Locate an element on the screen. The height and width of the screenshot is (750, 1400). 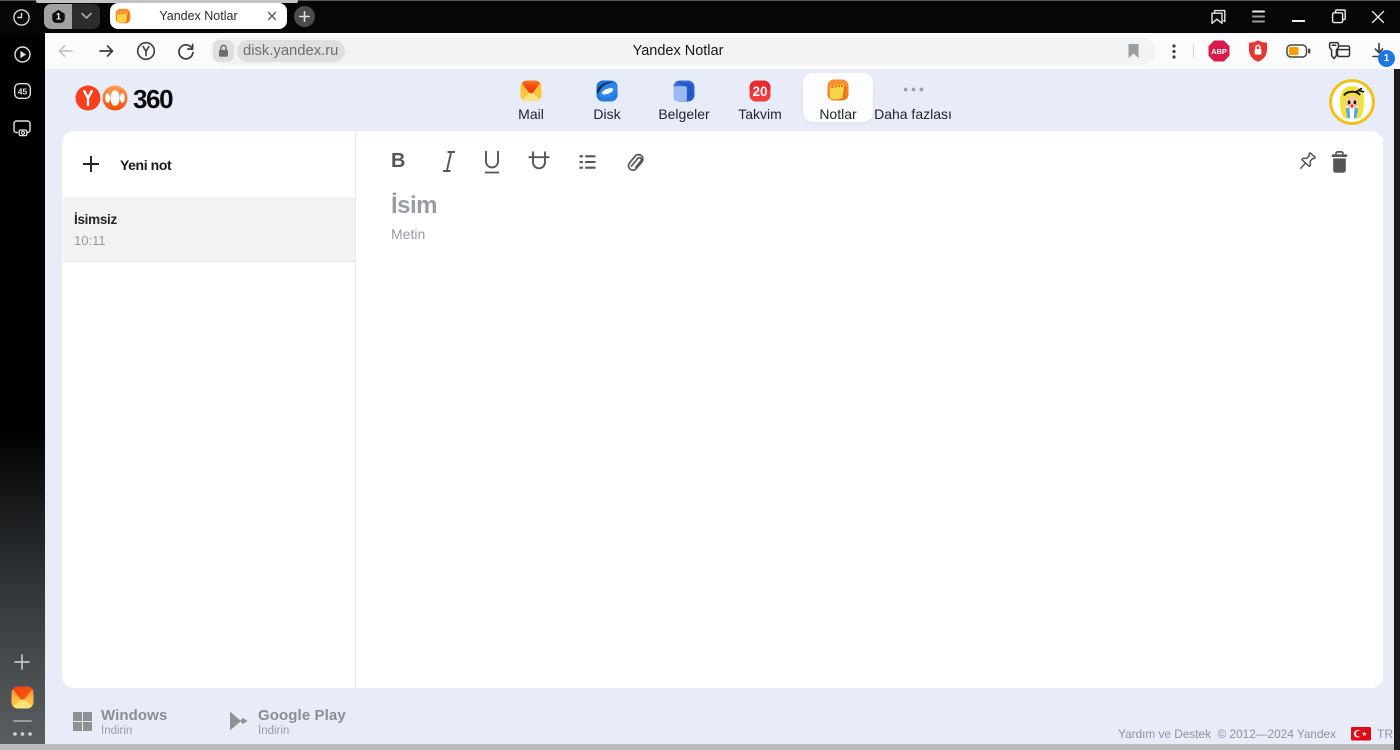
svg-text: ABP is located at coordinates (1219, 51).